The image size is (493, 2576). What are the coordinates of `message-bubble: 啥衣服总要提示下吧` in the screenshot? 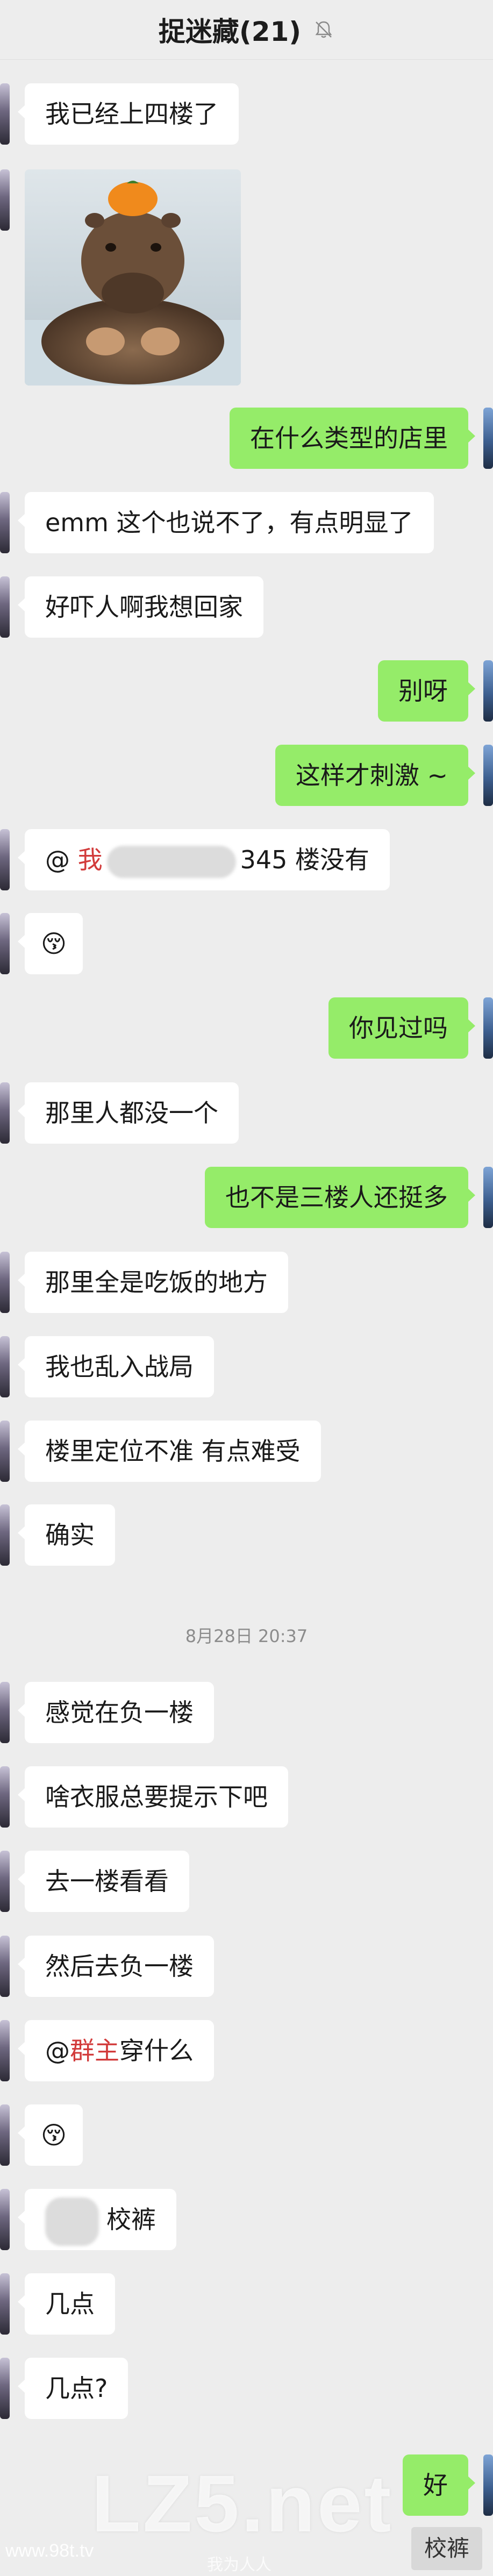 It's located at (153, 1797).